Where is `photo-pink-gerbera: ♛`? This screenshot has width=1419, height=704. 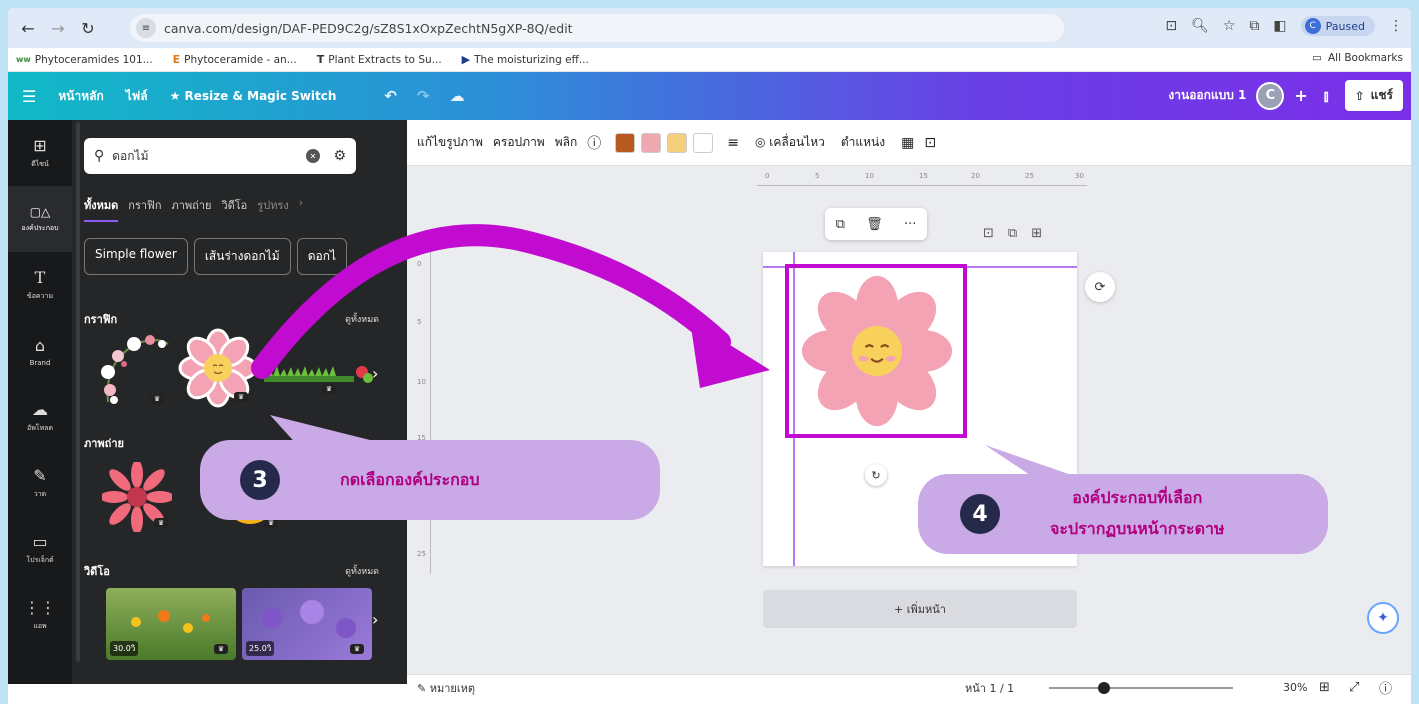 photo-pink-gerbera: ♛ is located at coordinates (137, 497).